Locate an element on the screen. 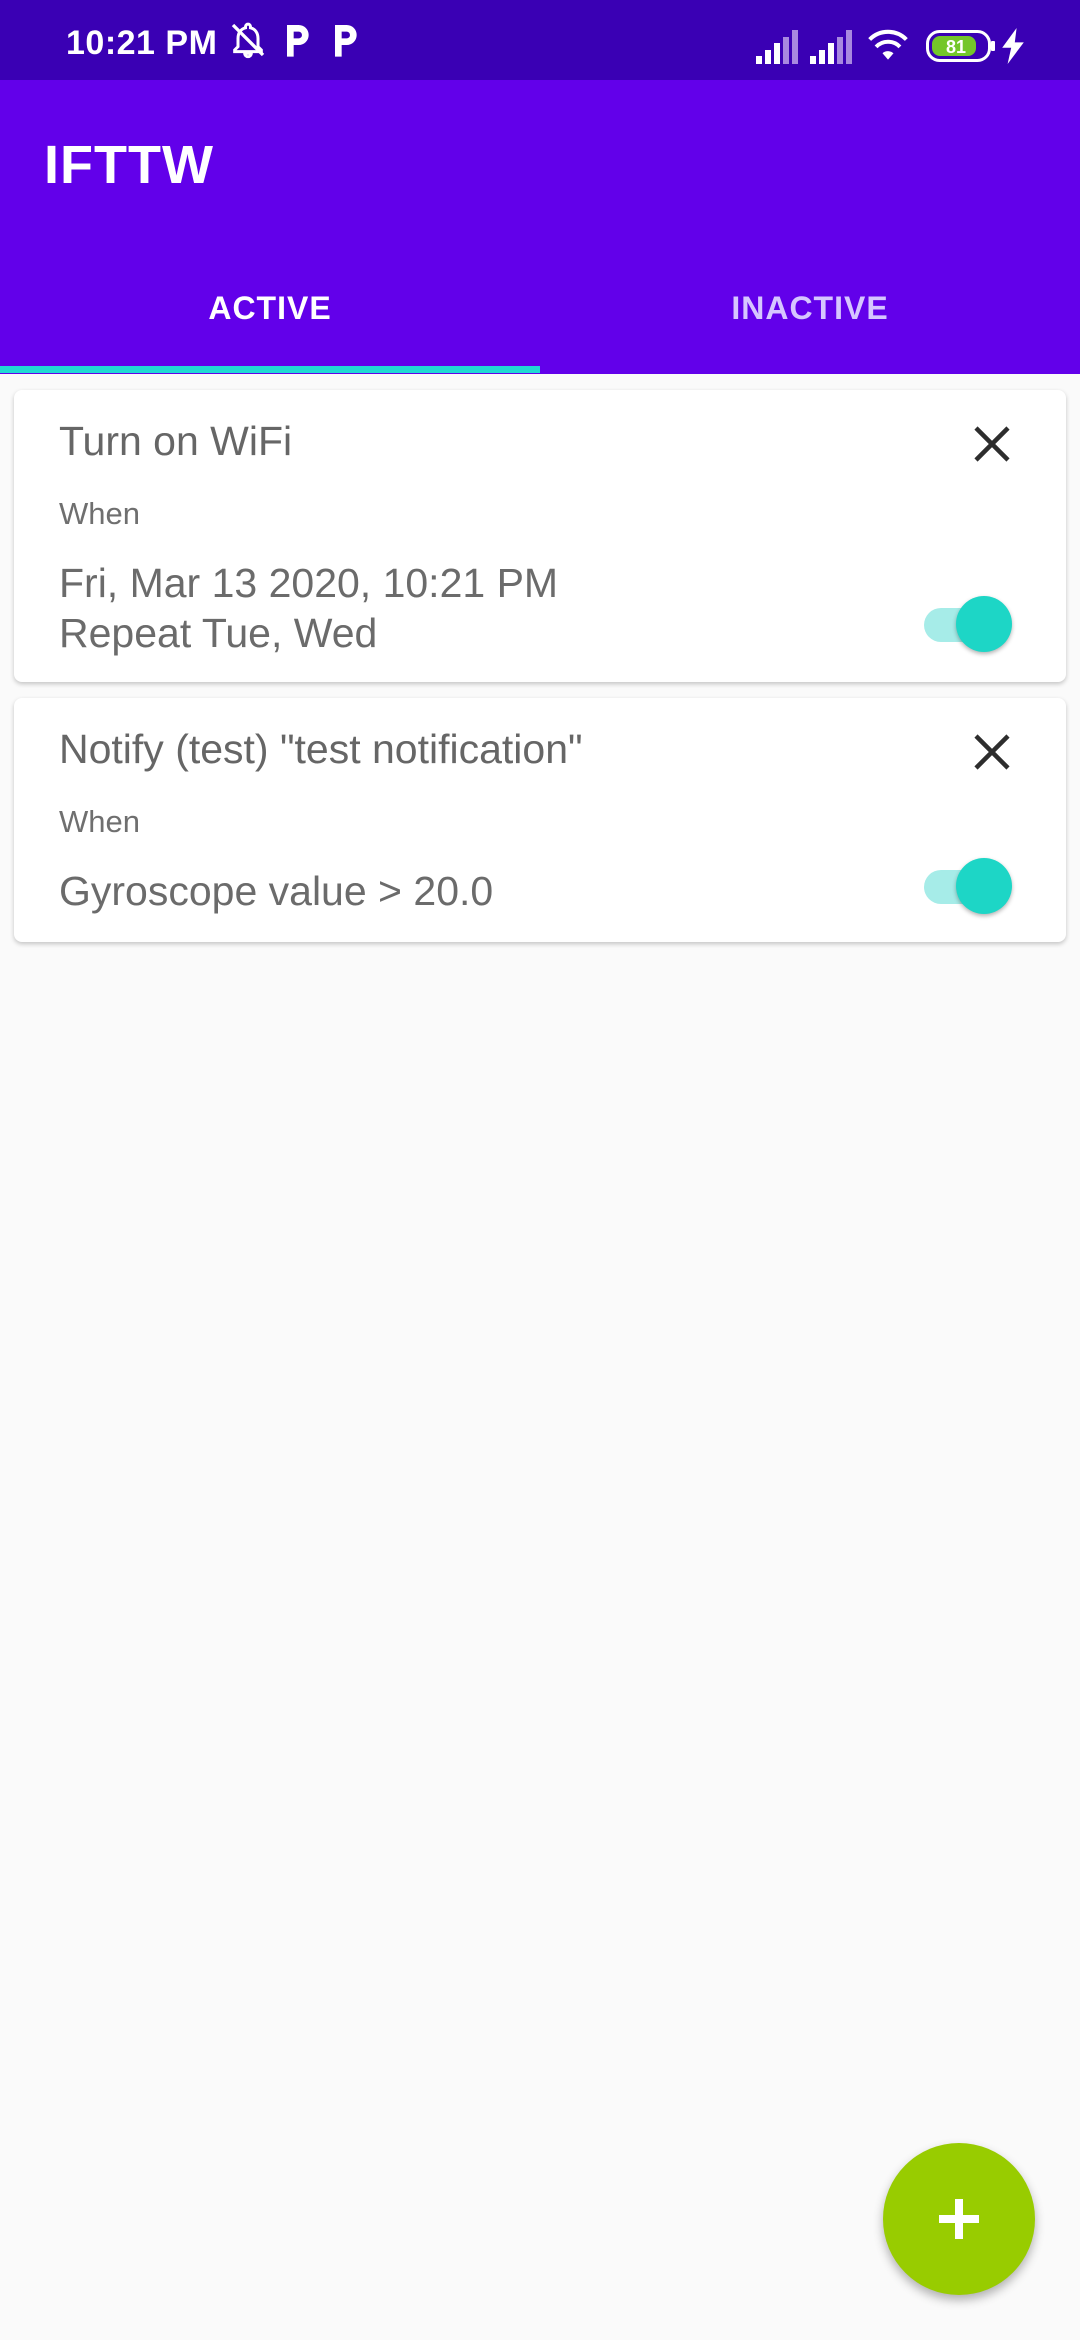 The height and width of the screenshot is (2340, 1080). app-title: IFTTW is located at coordinates (129, 165).